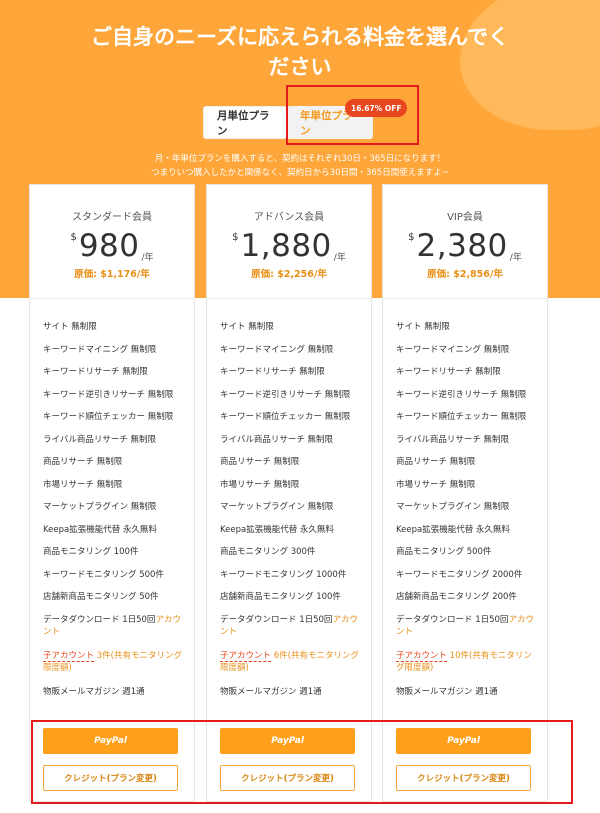  I want to click on monthly-plan-tab: 月単位プラン, so click(245, 122).